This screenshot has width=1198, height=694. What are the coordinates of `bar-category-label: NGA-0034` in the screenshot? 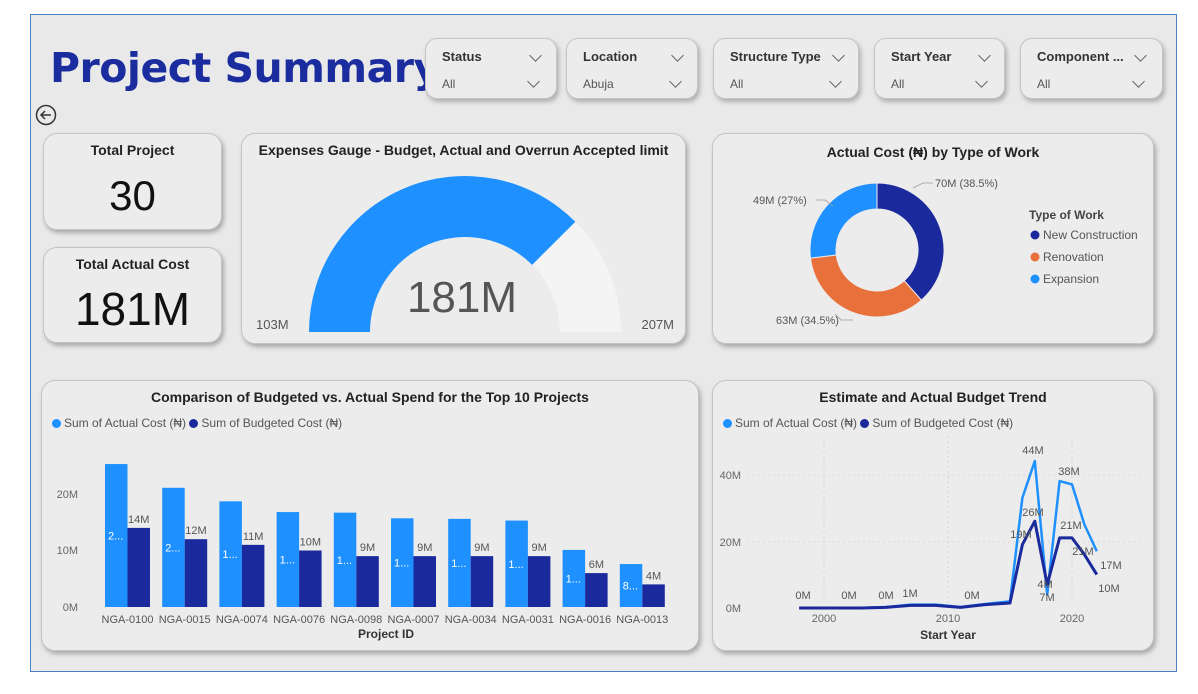 It's located at (471, 620).